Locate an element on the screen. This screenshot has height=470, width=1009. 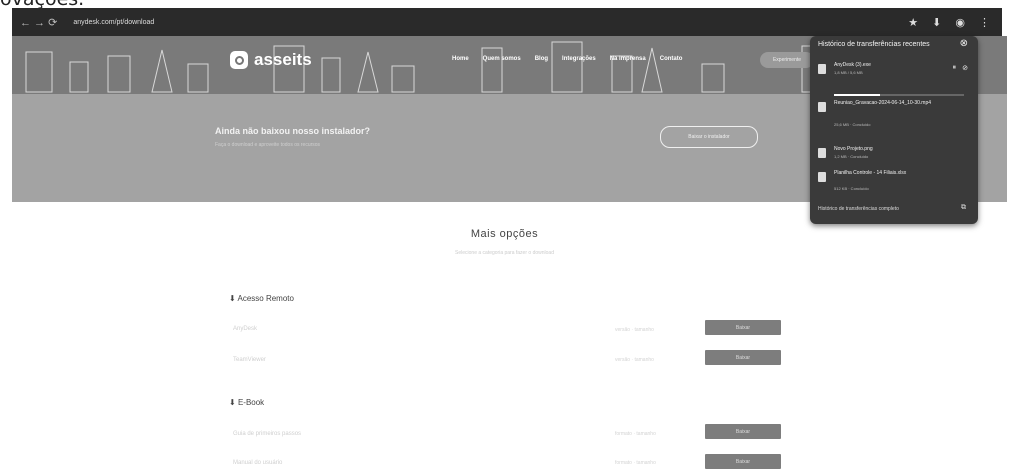
close-icon: ⊗ is located at coordinates (964, 43).